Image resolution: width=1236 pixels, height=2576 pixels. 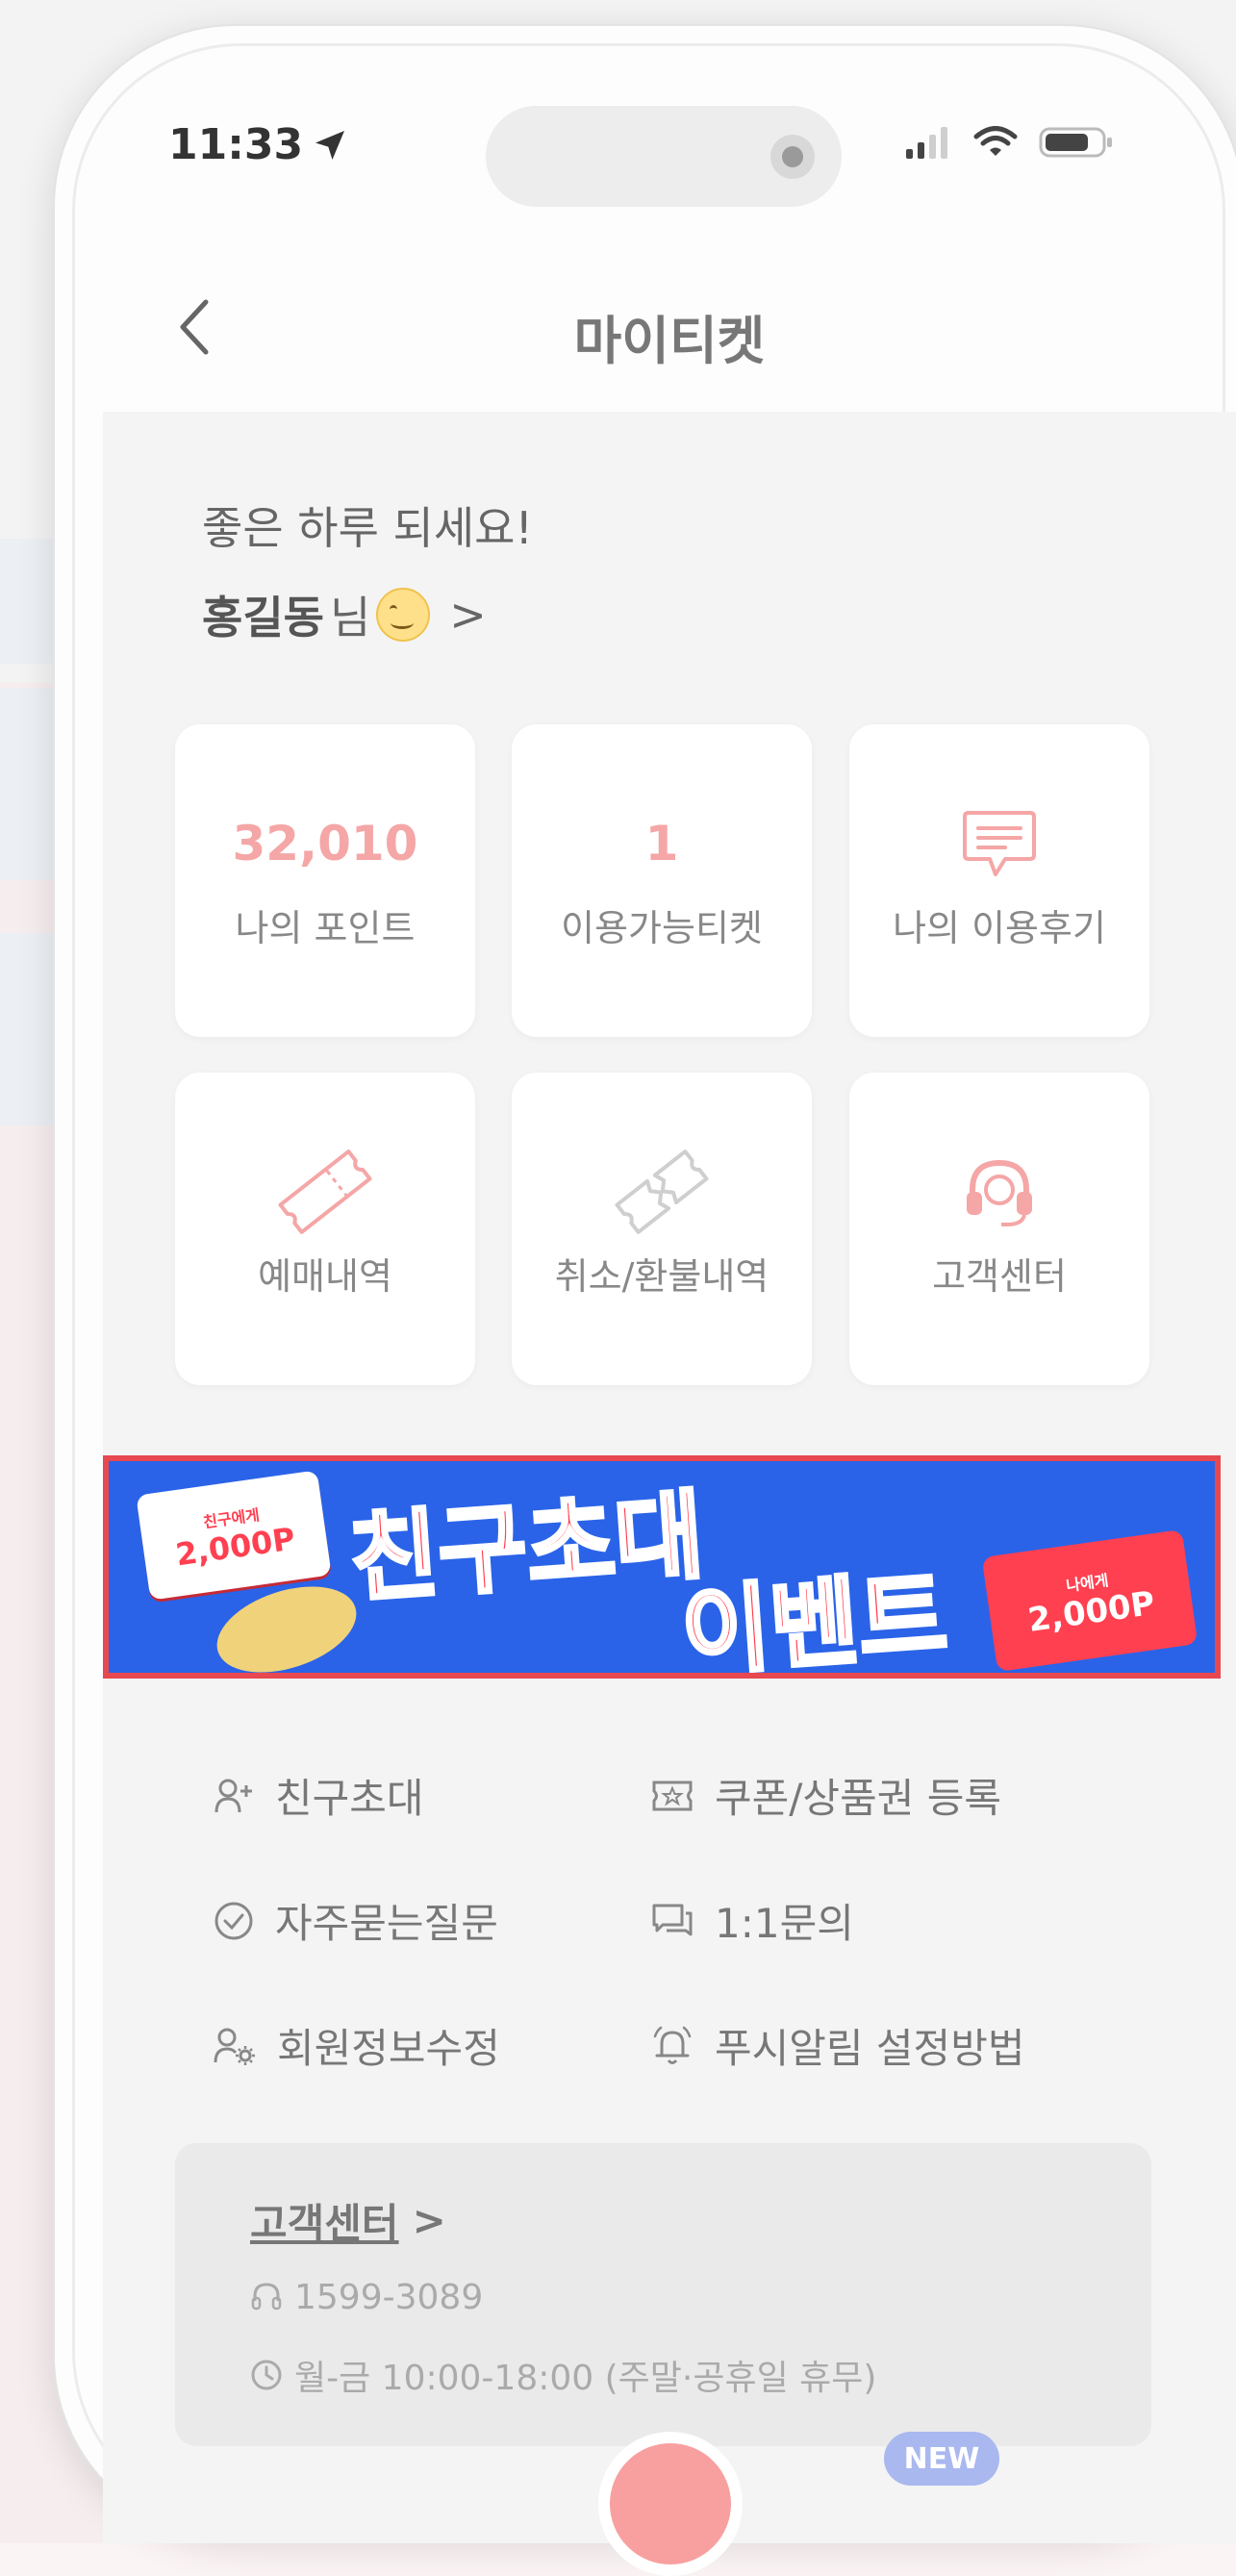 I want to click on dynamic-island, so click(x=664, y=156).